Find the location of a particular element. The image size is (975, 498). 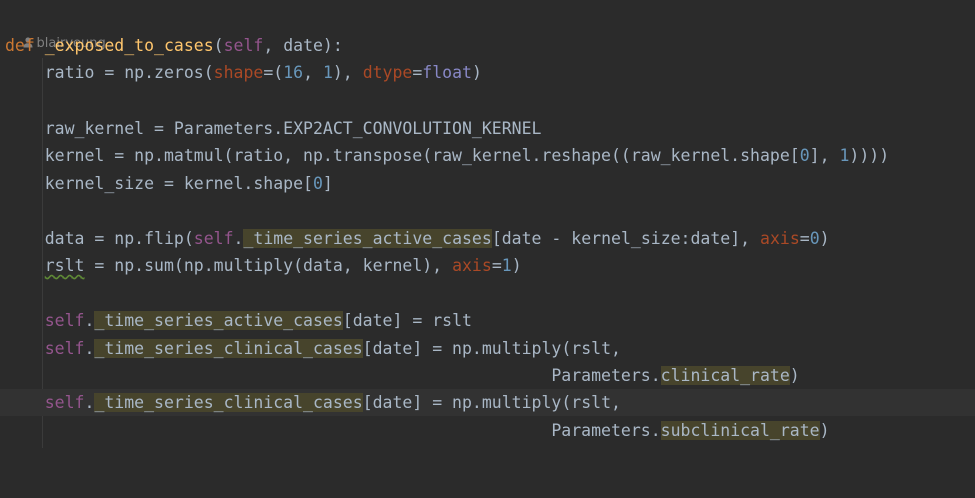

code-text: ] is located at coordinates (327, 183).